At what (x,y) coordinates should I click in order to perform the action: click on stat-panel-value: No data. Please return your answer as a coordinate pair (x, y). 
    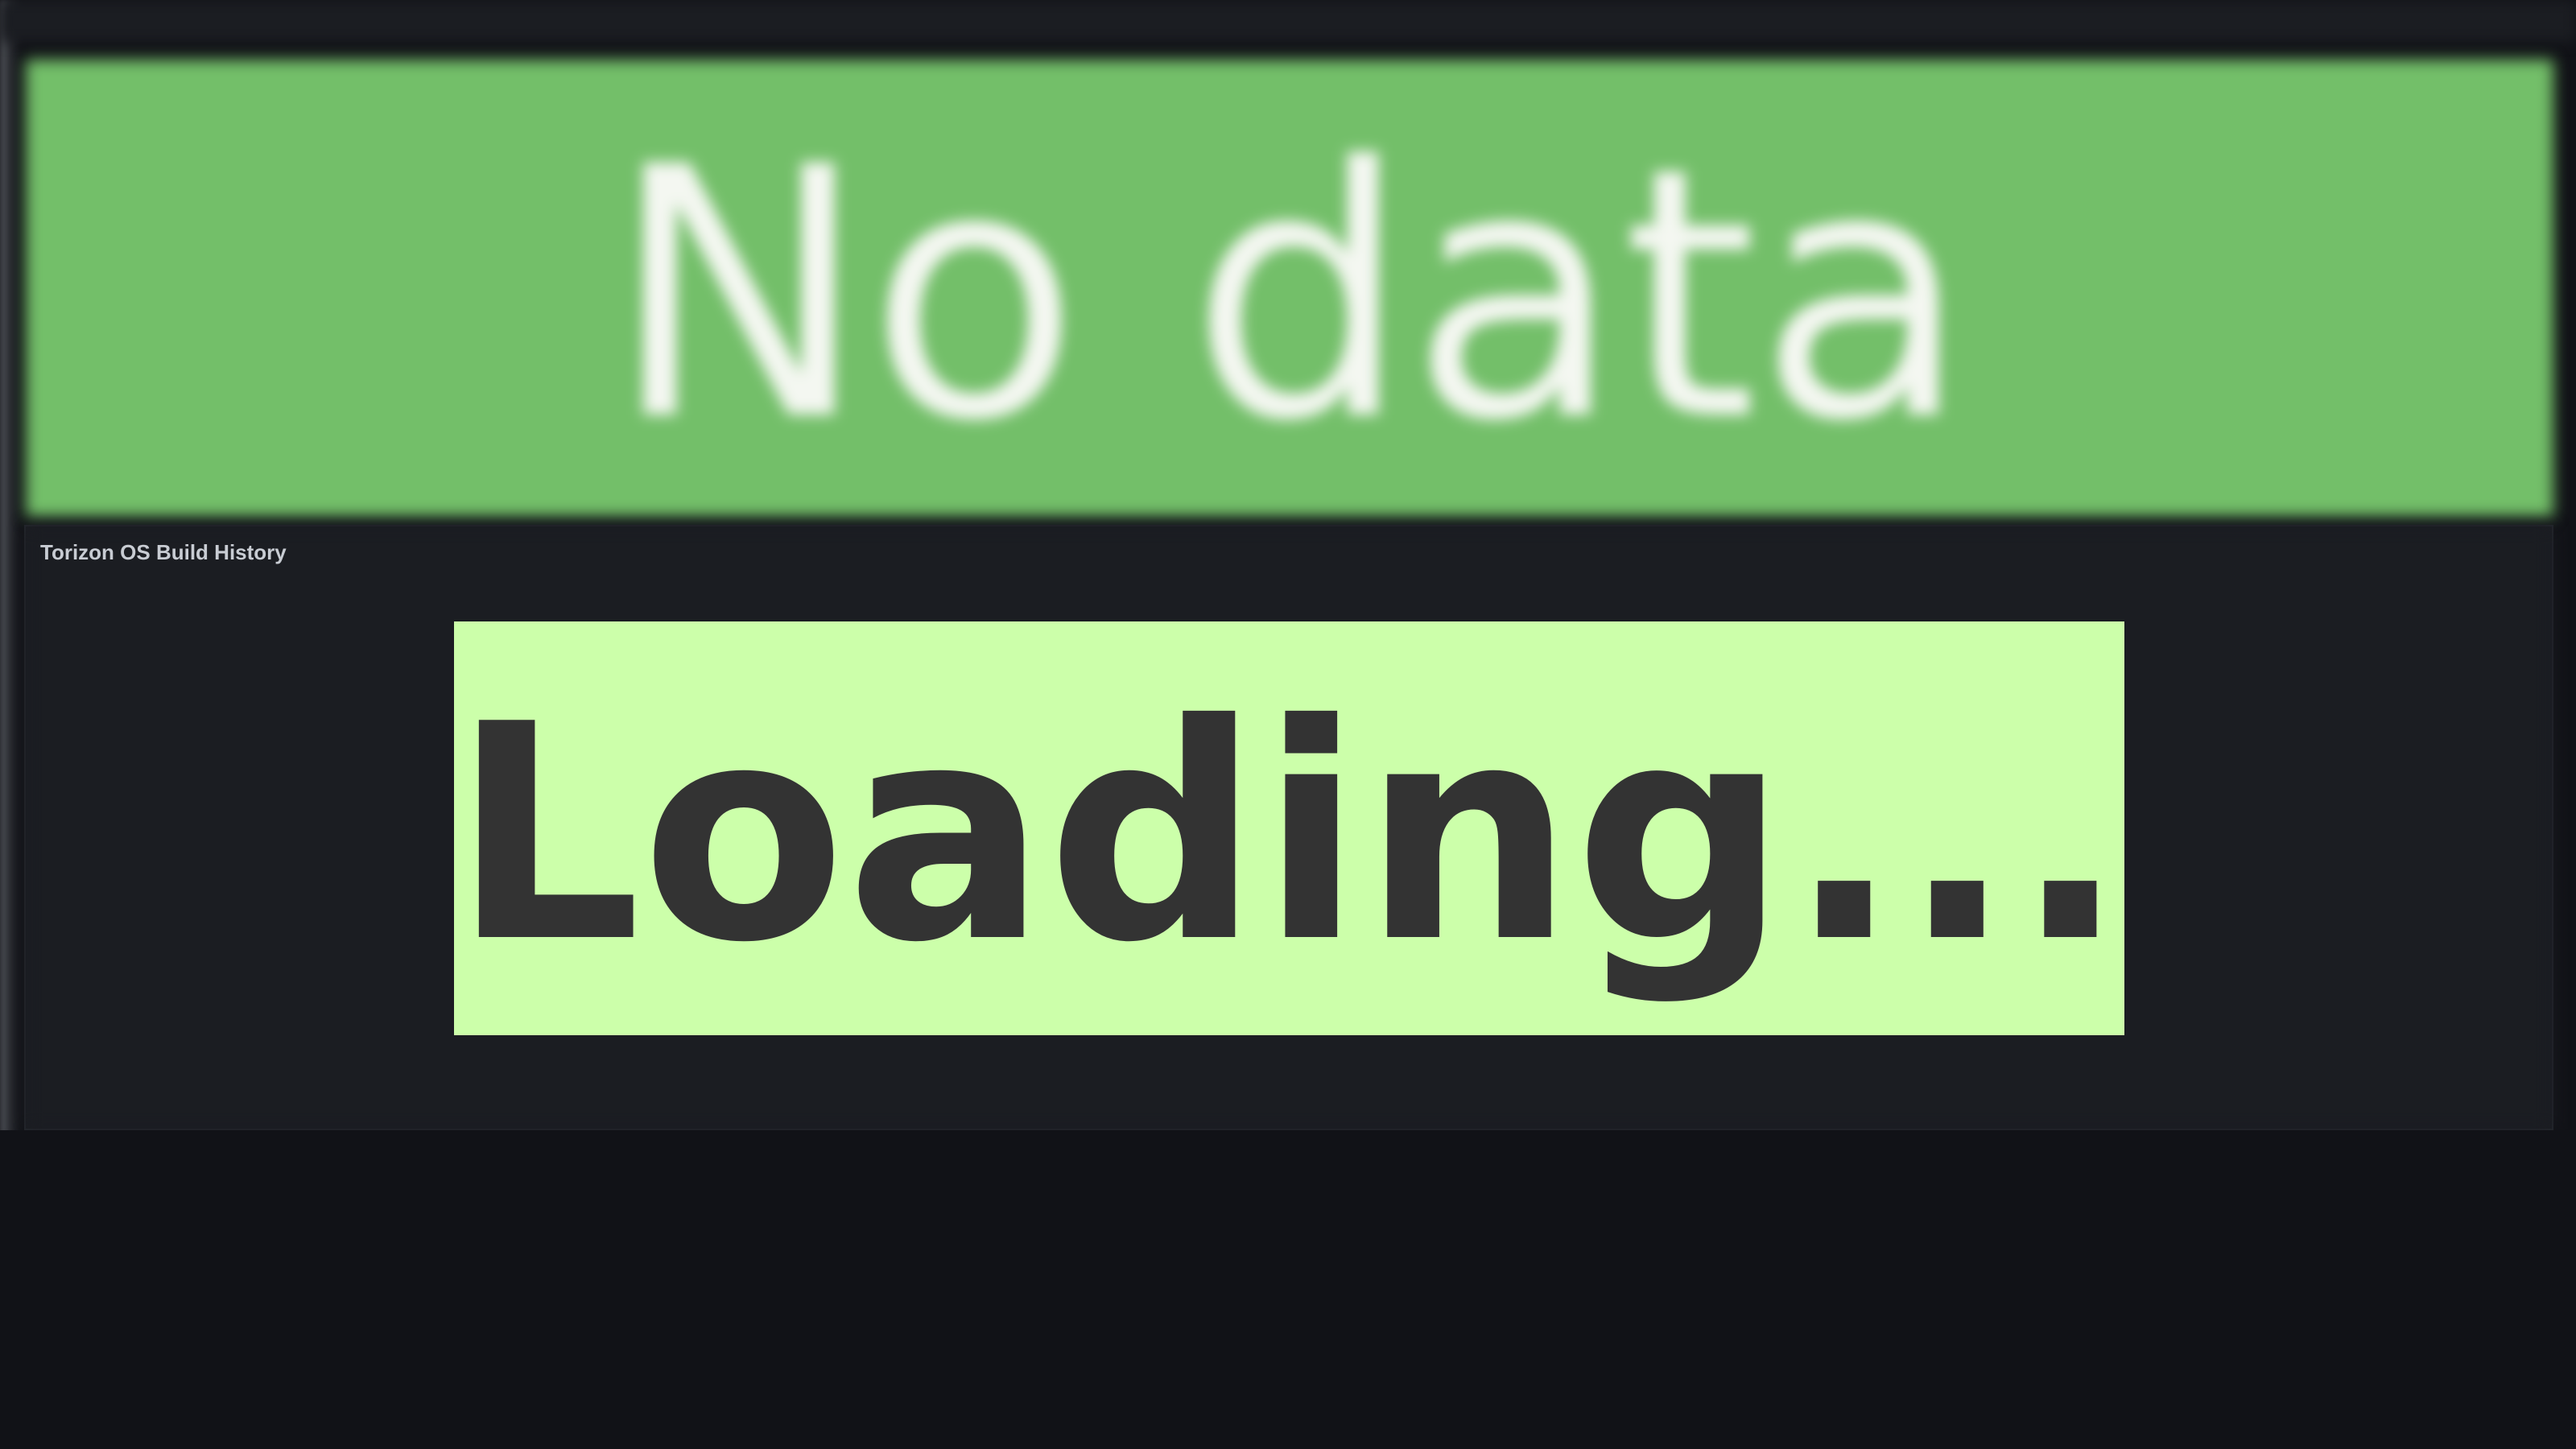
    Looking at the image, I should click on (1289, 295).